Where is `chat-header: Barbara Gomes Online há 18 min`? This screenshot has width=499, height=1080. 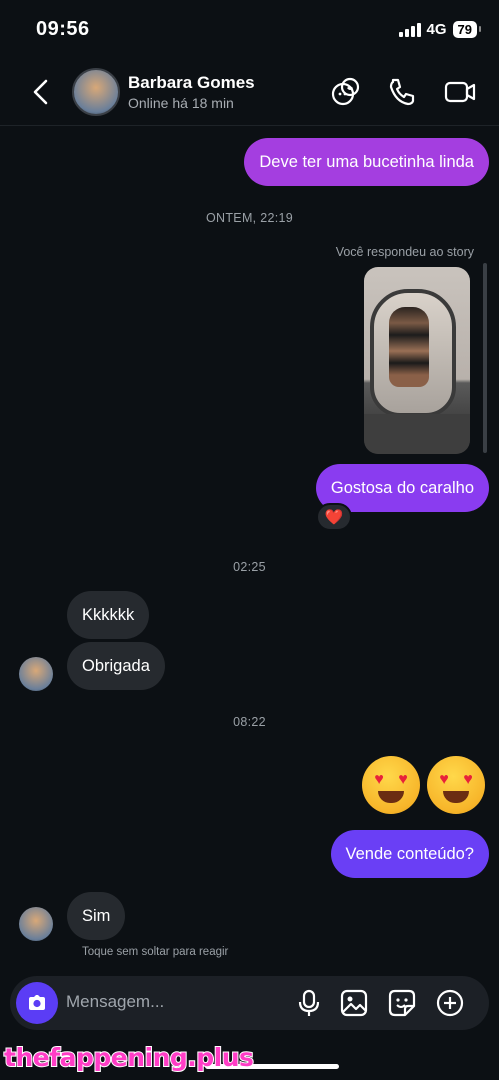
chat-header: Barbara Gomes Online há 18 min is located at coordinates (249, 91).